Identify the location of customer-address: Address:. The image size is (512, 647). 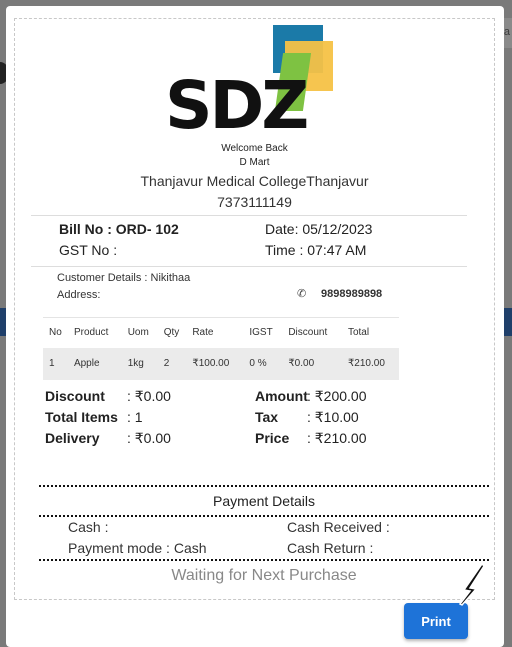
(79, 295).